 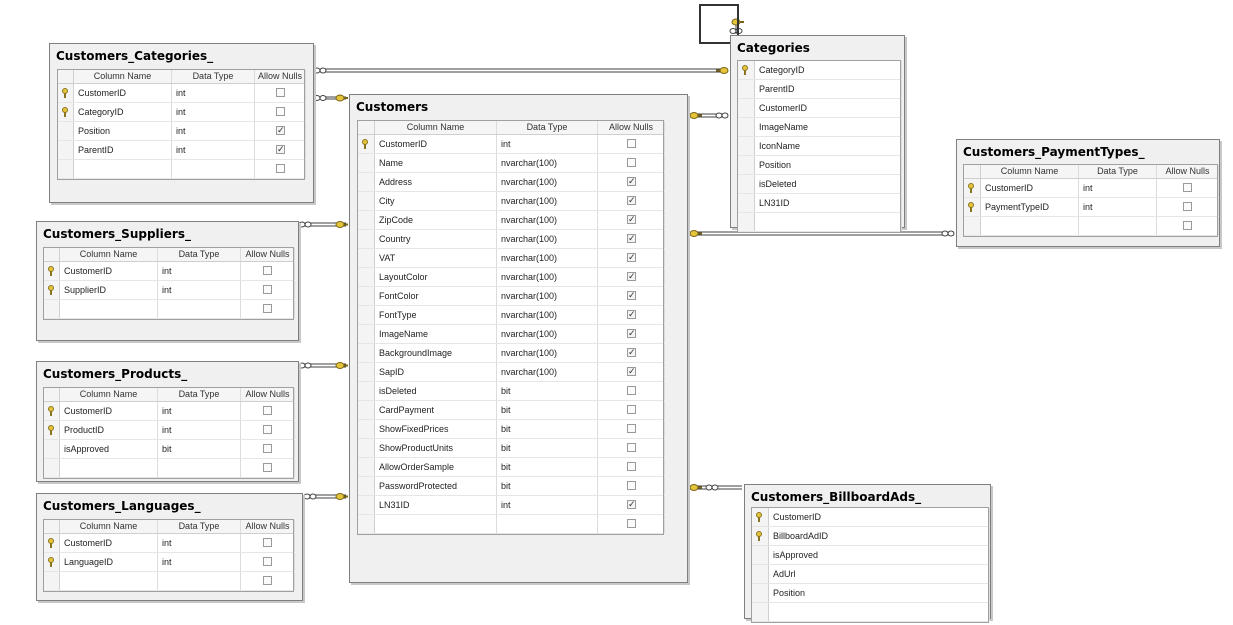 What do you see at coordinates (871, 593) in the screenshot?
I see `column-row: Position` at bounding box center [871, 593].